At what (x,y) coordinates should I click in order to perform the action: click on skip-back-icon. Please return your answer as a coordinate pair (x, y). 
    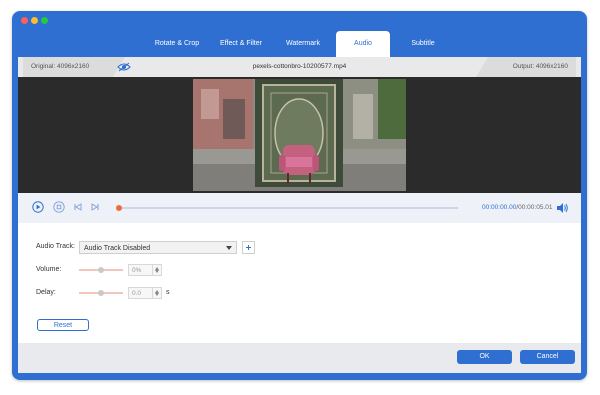
    Looking at the image, I should click on (78, 207).